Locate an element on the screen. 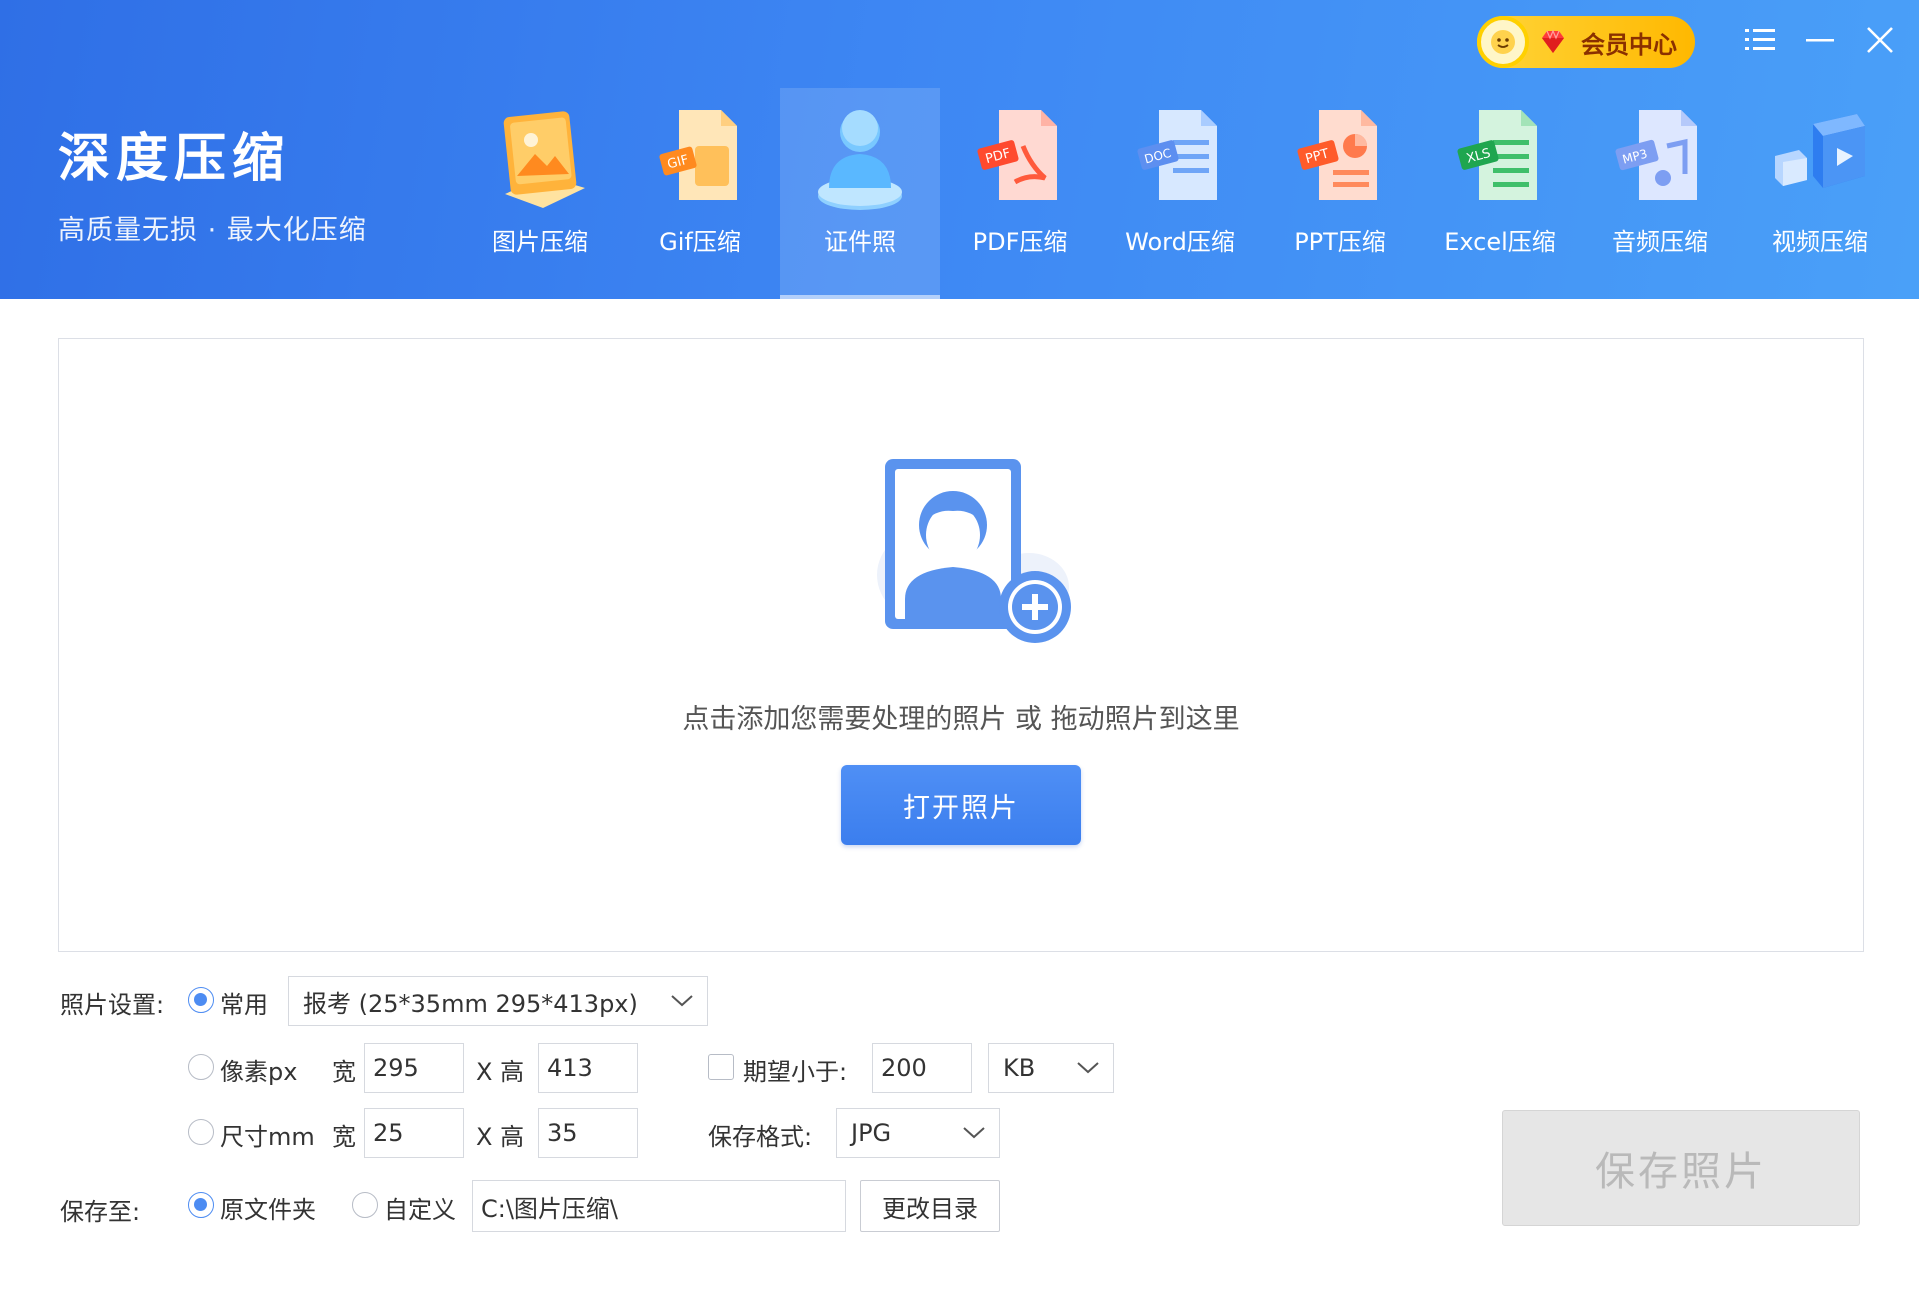 Image resolution: width=1919 pixels, height=1299 pixels. tab-label: 音频压缩 is located at coordinates (1660, 242).